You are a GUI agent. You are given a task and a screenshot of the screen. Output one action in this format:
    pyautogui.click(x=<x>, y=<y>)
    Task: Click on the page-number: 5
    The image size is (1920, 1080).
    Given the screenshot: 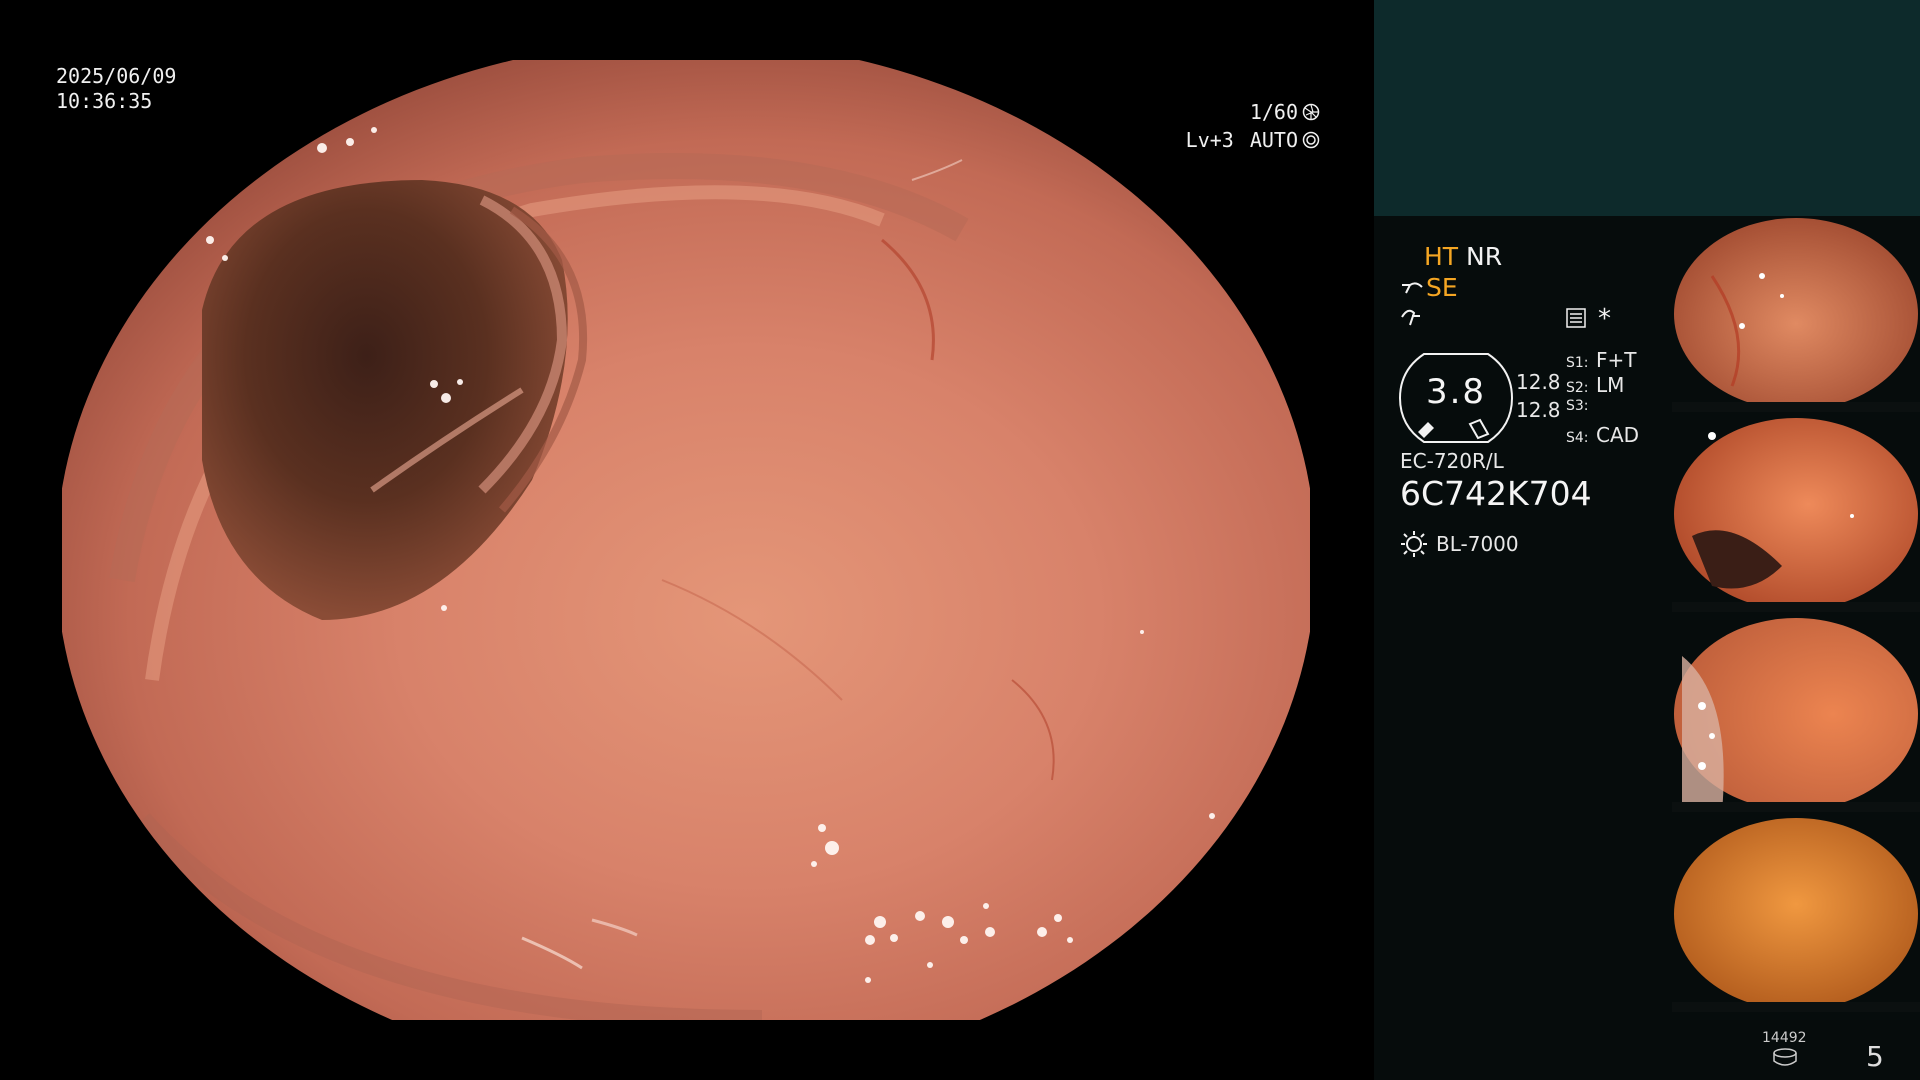 What is the action you would take?
    pyautogui.click(x=1875, y=1056)
    